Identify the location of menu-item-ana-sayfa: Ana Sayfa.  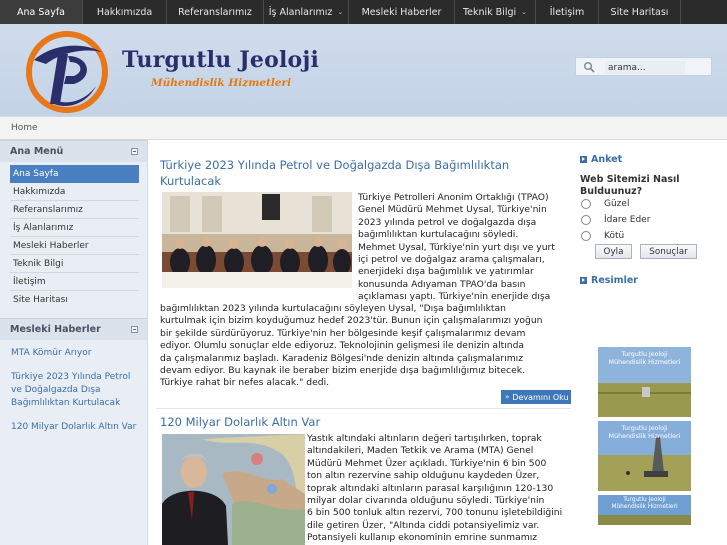
(74, 174).